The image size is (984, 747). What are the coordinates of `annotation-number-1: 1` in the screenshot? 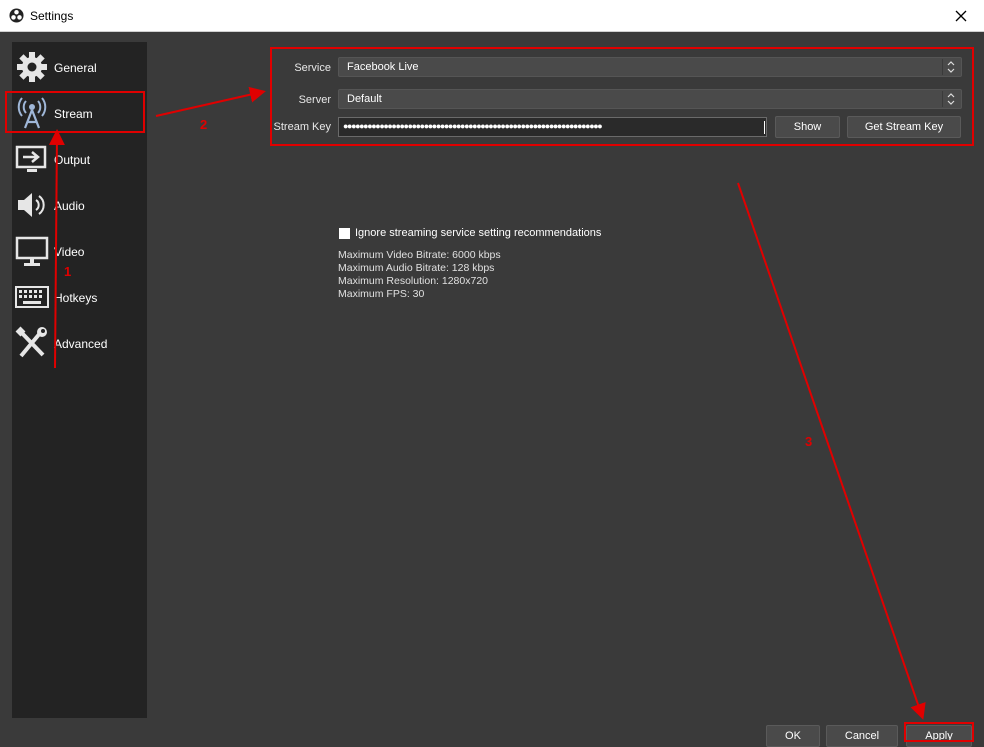 It's located at (68, 271).